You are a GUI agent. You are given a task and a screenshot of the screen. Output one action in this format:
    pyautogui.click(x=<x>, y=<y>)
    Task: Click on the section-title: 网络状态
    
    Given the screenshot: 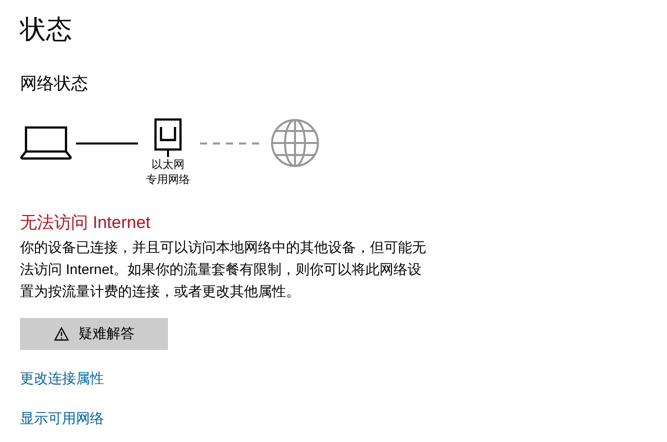 What is the action you would take?
    pyautogui.click(x=54, y=84)
    